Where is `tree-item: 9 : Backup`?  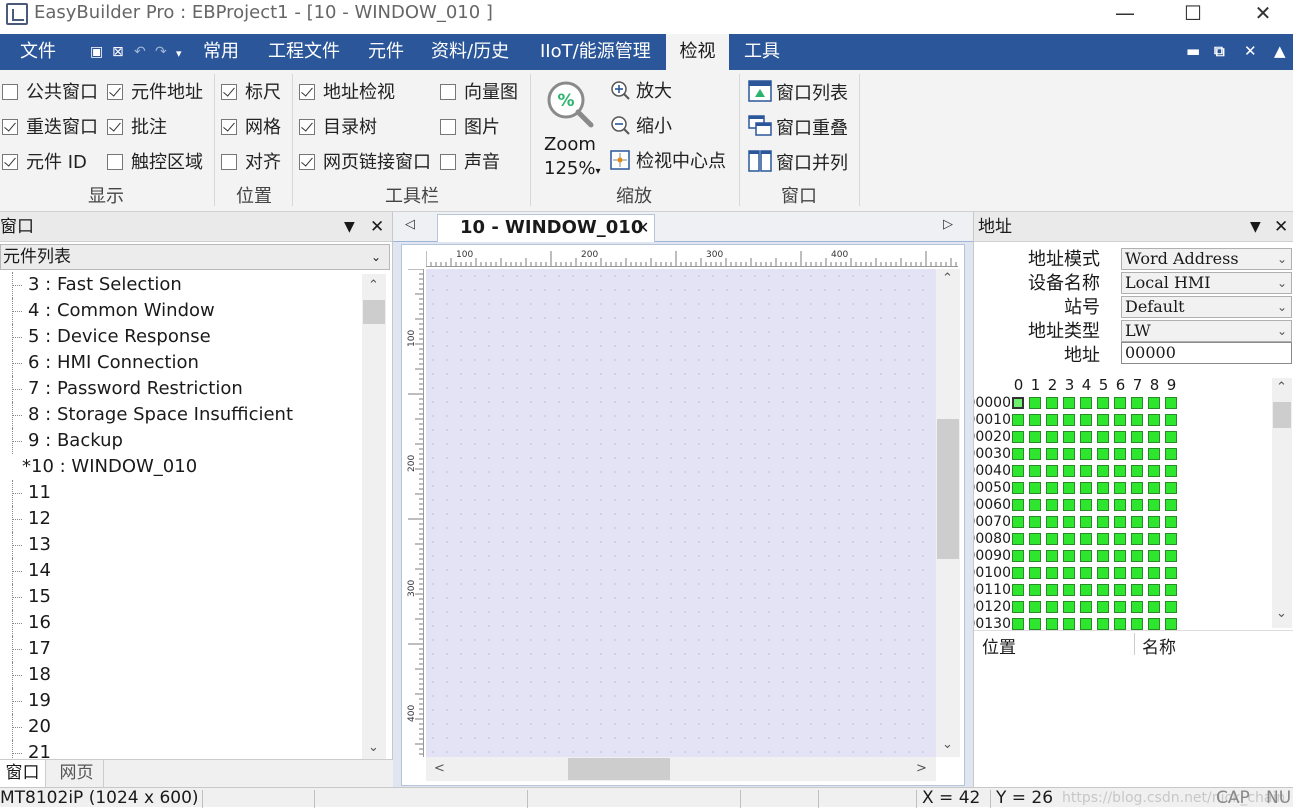 tree-item: 9 : Backup is located at coordinates (180, 441).